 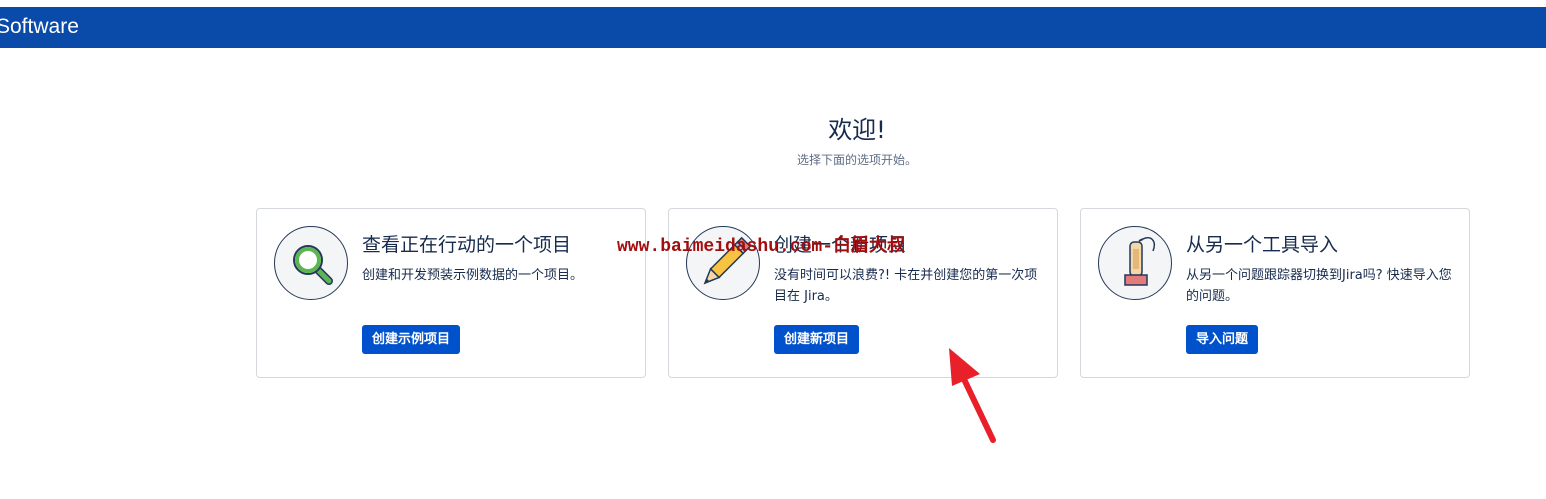 What do you see at coordinates (473, 275) in the screenshot?
I see `card-description: 创建和开发预装示例数据的一个项目。` at bounding box center [473, 275].